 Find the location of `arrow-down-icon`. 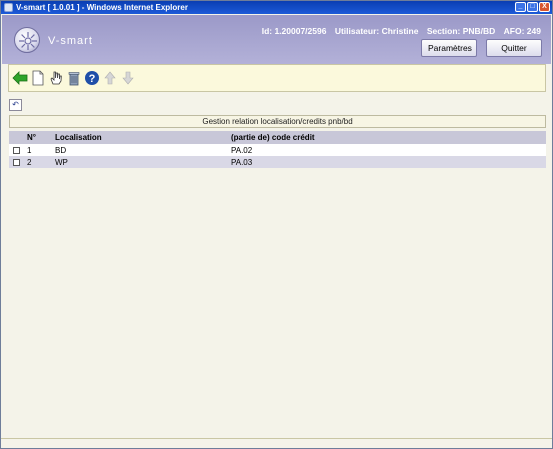

arrow-down-icon is located at coordinates (128, 78).